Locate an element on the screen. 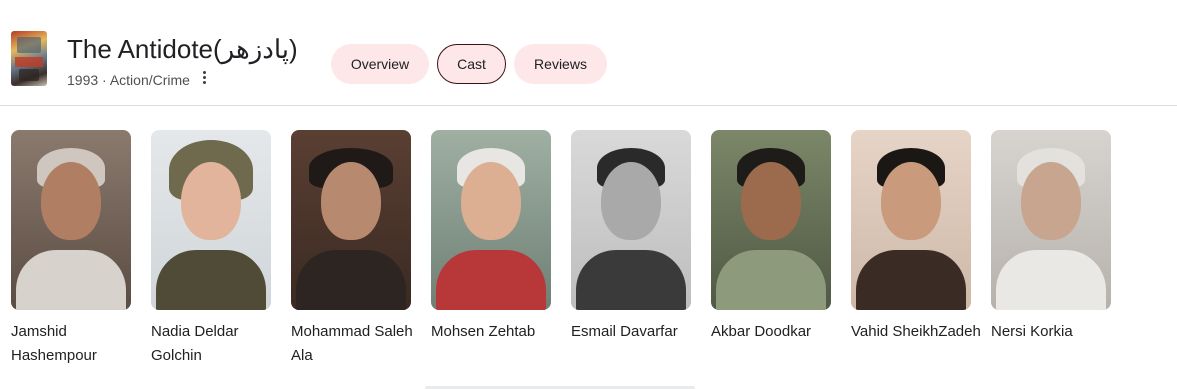 The width and height of the screenshot is (1177, 390). cast-name: Nadia Deldar Golchin is located at coordinates (195, 343).